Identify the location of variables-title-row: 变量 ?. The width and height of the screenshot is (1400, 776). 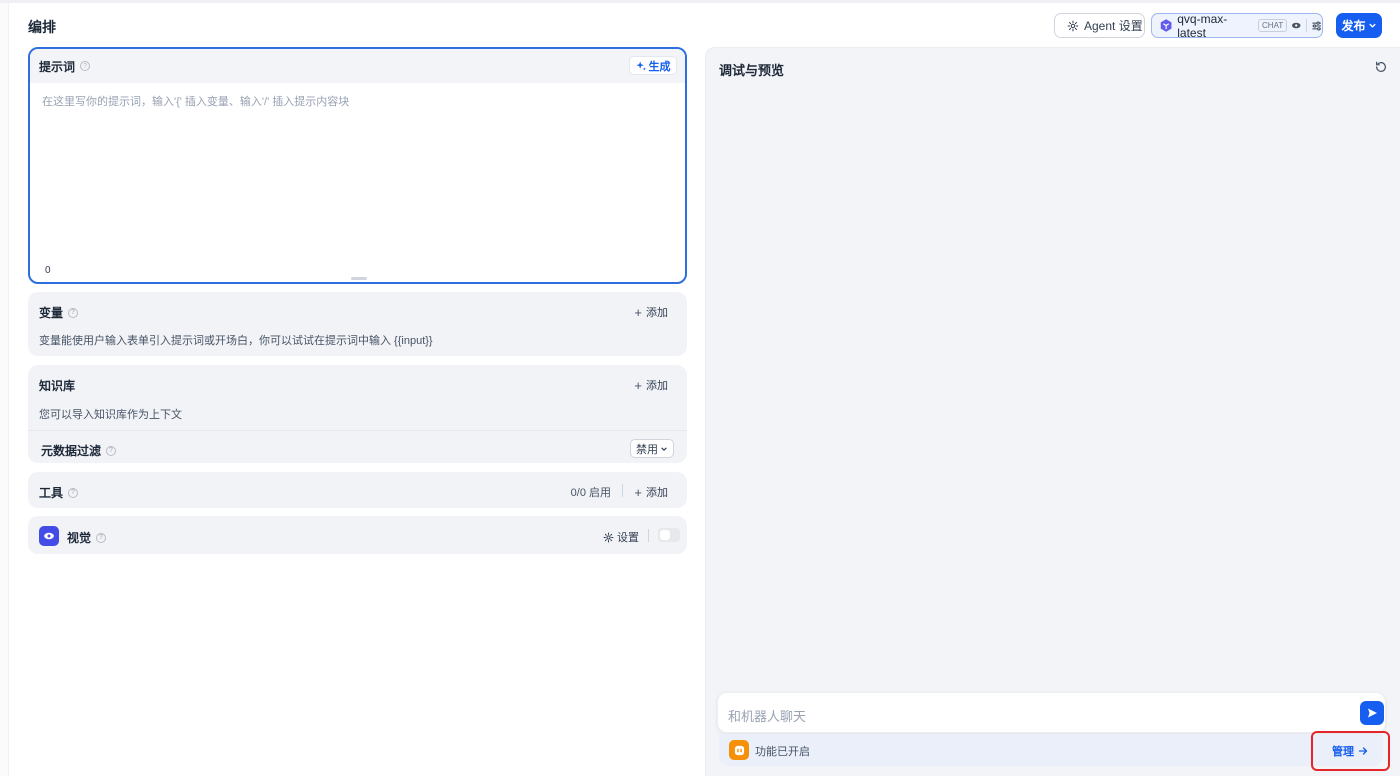
(59, 312).